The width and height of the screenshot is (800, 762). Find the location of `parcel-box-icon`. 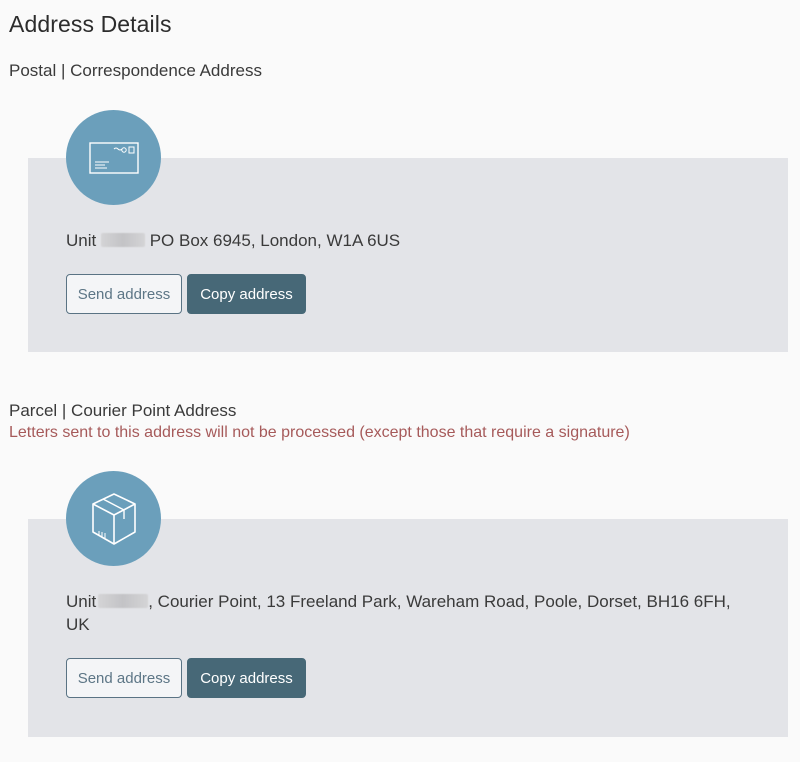

parcel-box-icon is located at coordinates (113, 518).